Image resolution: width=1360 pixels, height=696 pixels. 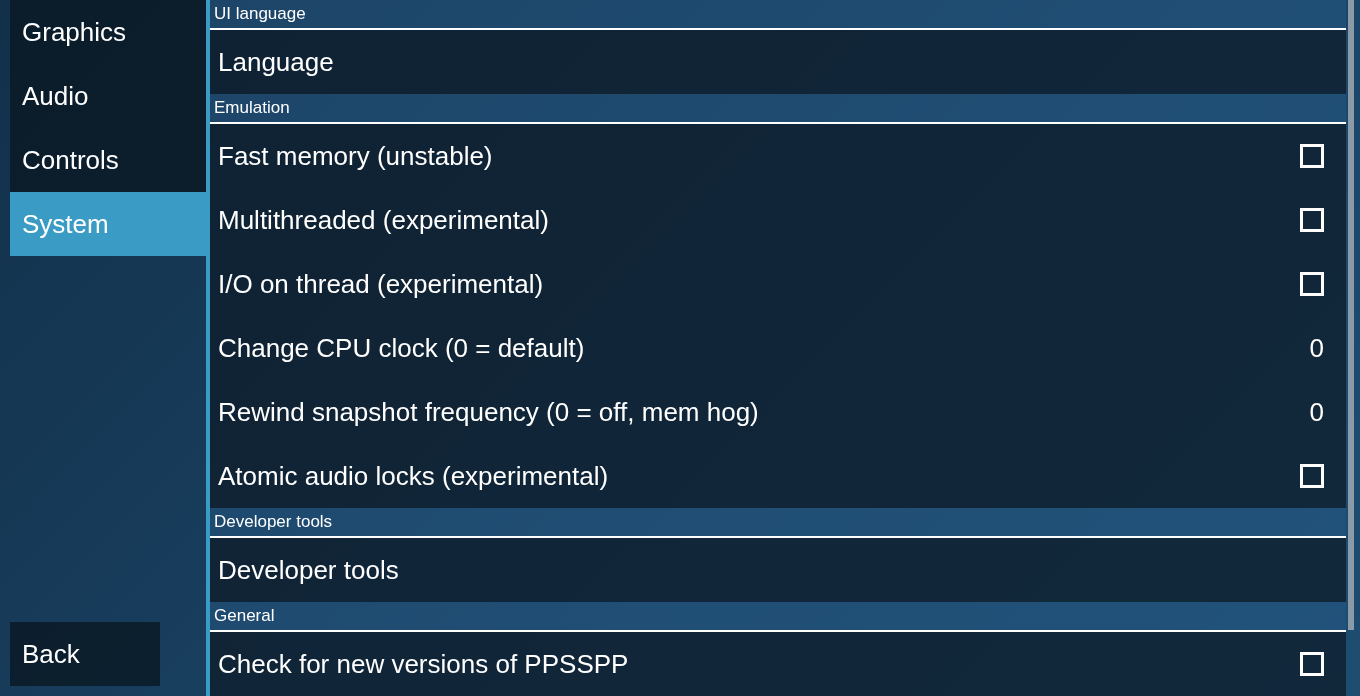 What do you see at coordinates (381, 284) in the screenshot?
I see `setting-label: I/O on thread (experimental)` at bounding box center [381, 284].